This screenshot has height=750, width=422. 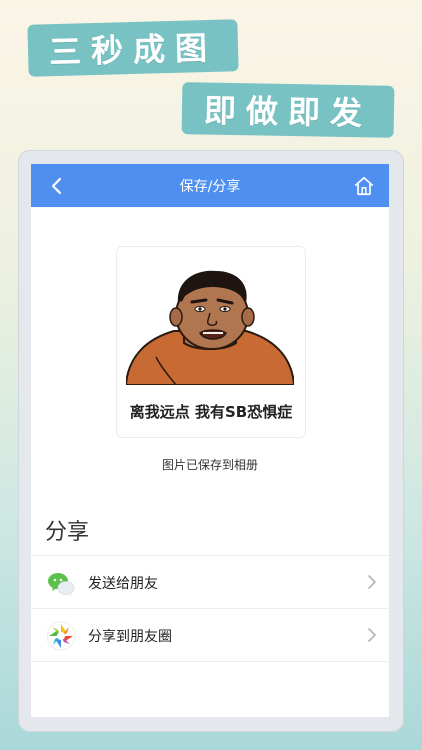 What do you see at coordinates (61, 636) in the screenshot?
I see `moments-icon` at bounding box center [61, 636].